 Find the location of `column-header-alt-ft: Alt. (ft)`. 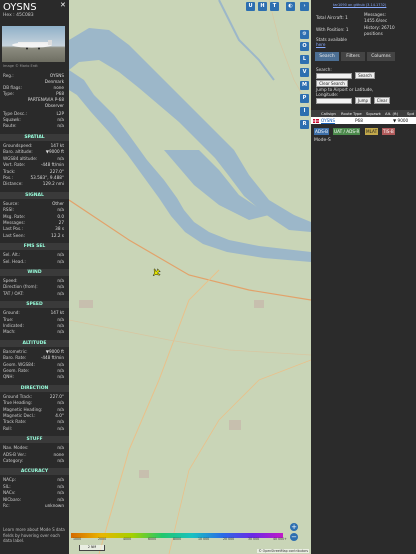

column-header-alt-ft: Alt. (ft) is located at coordinates (391, 113).